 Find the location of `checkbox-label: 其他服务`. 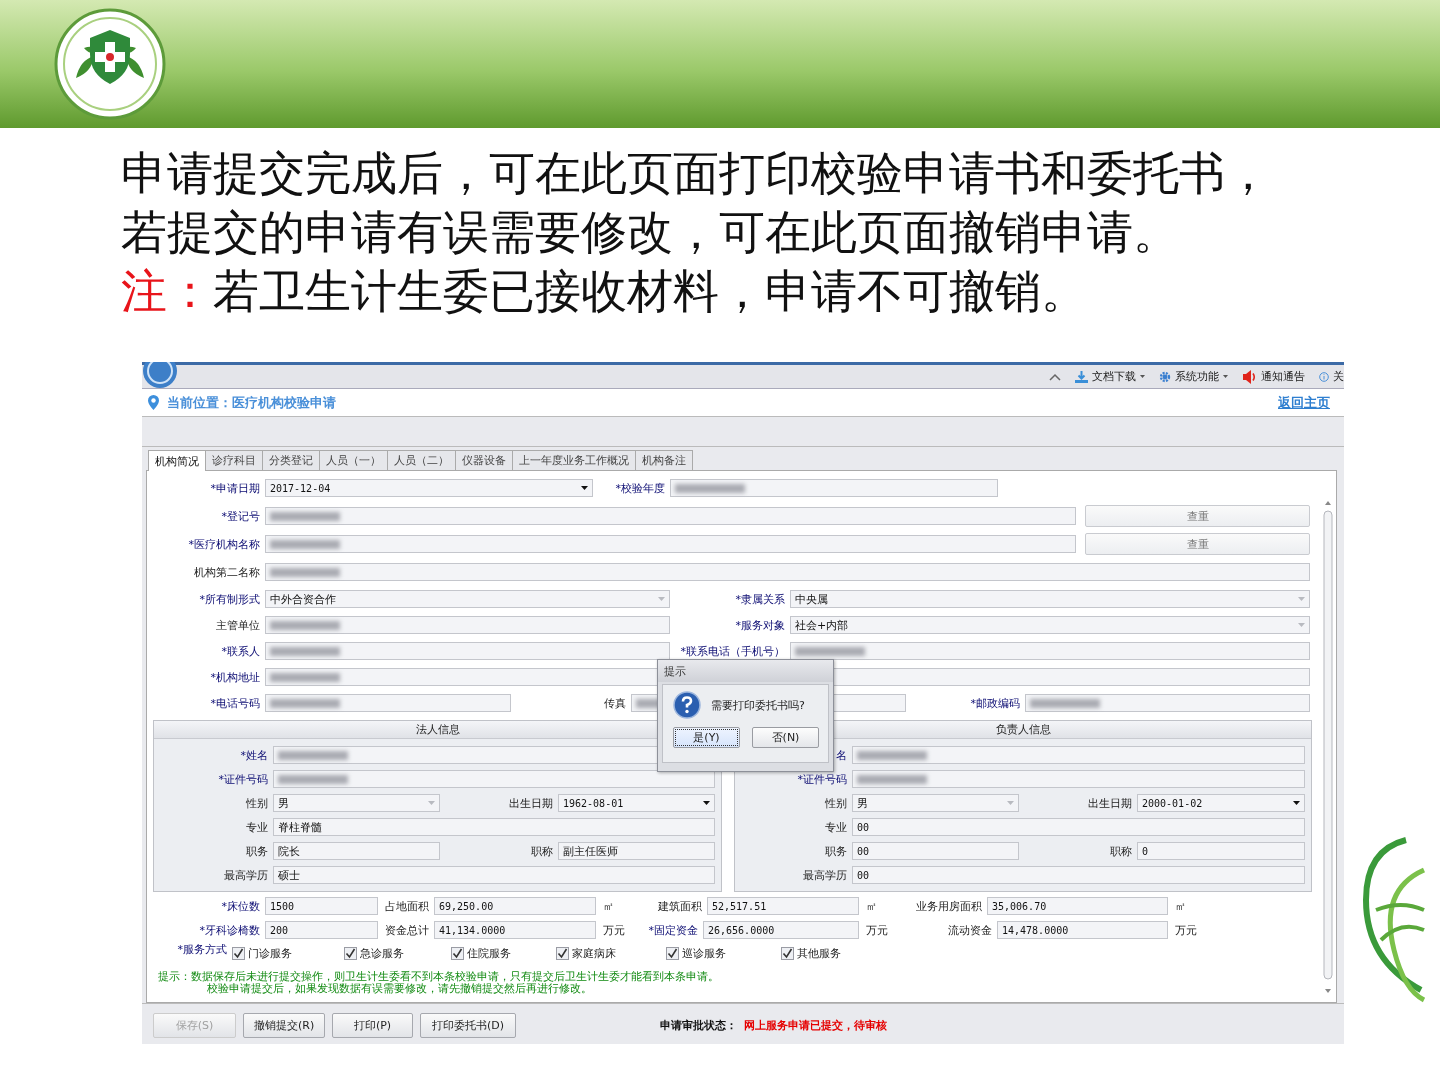

checkbox-label: 其他服务 is located at coordinates (819, 953).